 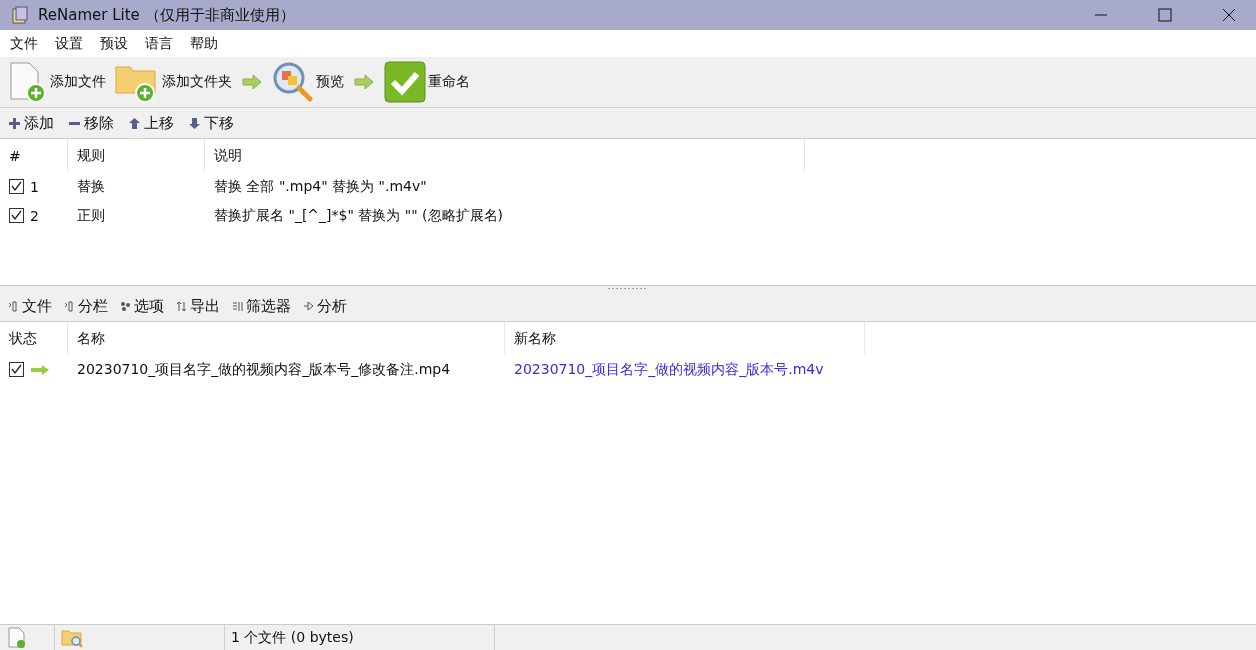 What do you see at coordinates (151, 123) in the screenshot?
I see `rule-action-button: 上移` at bounding box center [151, 123].